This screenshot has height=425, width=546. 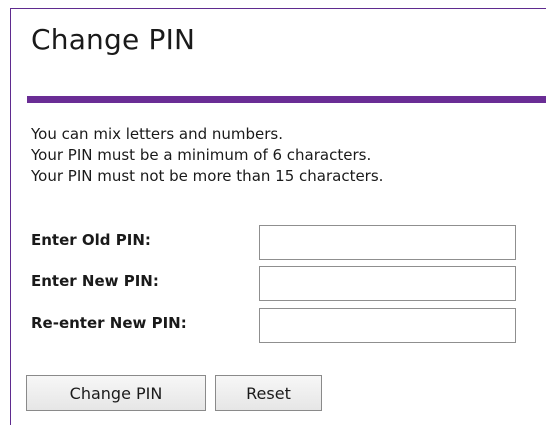 I want to click on new-pin-row: Enter New PIN:, so click(x=281, y=284).